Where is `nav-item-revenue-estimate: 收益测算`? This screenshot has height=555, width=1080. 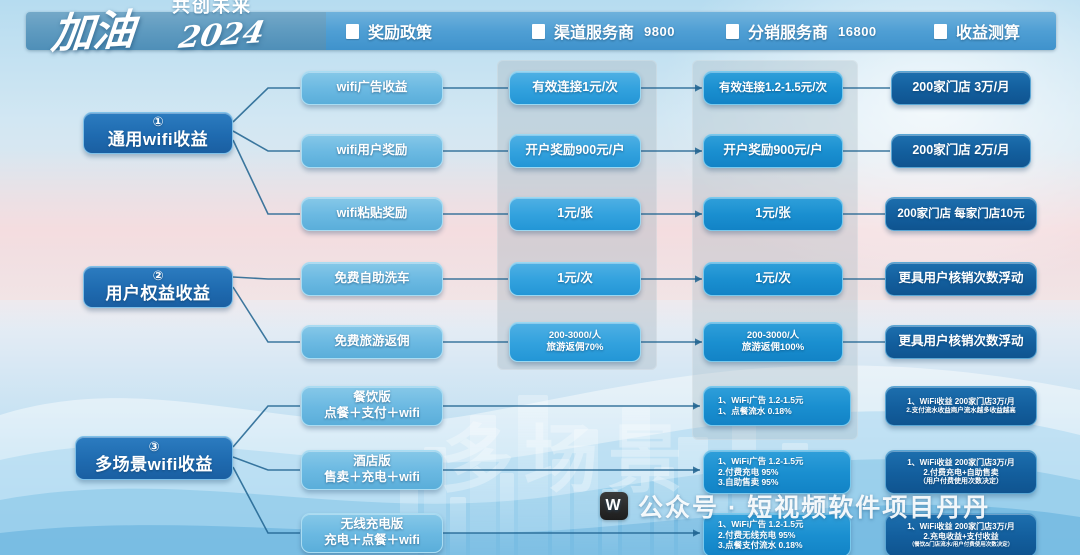
nav-item-revenue-estimate: 收益测算 is located at coordinates (982, 31).